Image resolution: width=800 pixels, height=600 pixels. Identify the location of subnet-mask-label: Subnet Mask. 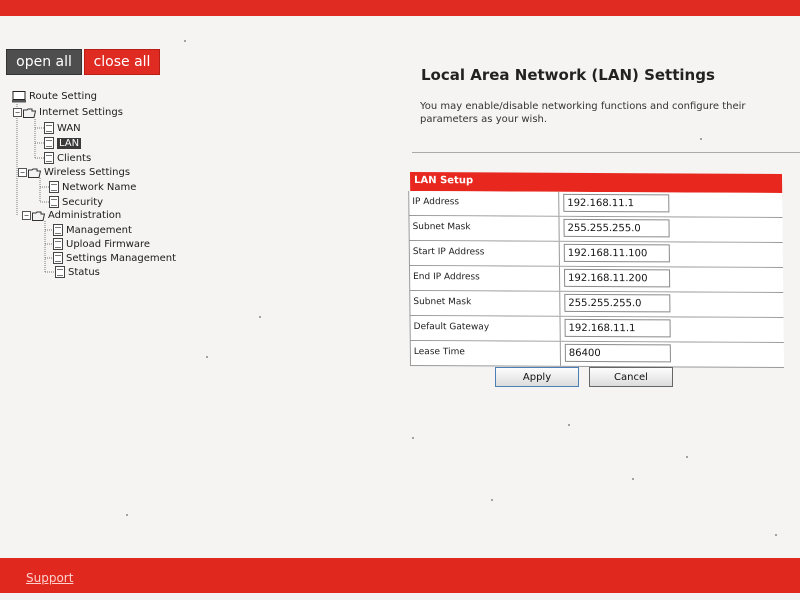
(484, 228).